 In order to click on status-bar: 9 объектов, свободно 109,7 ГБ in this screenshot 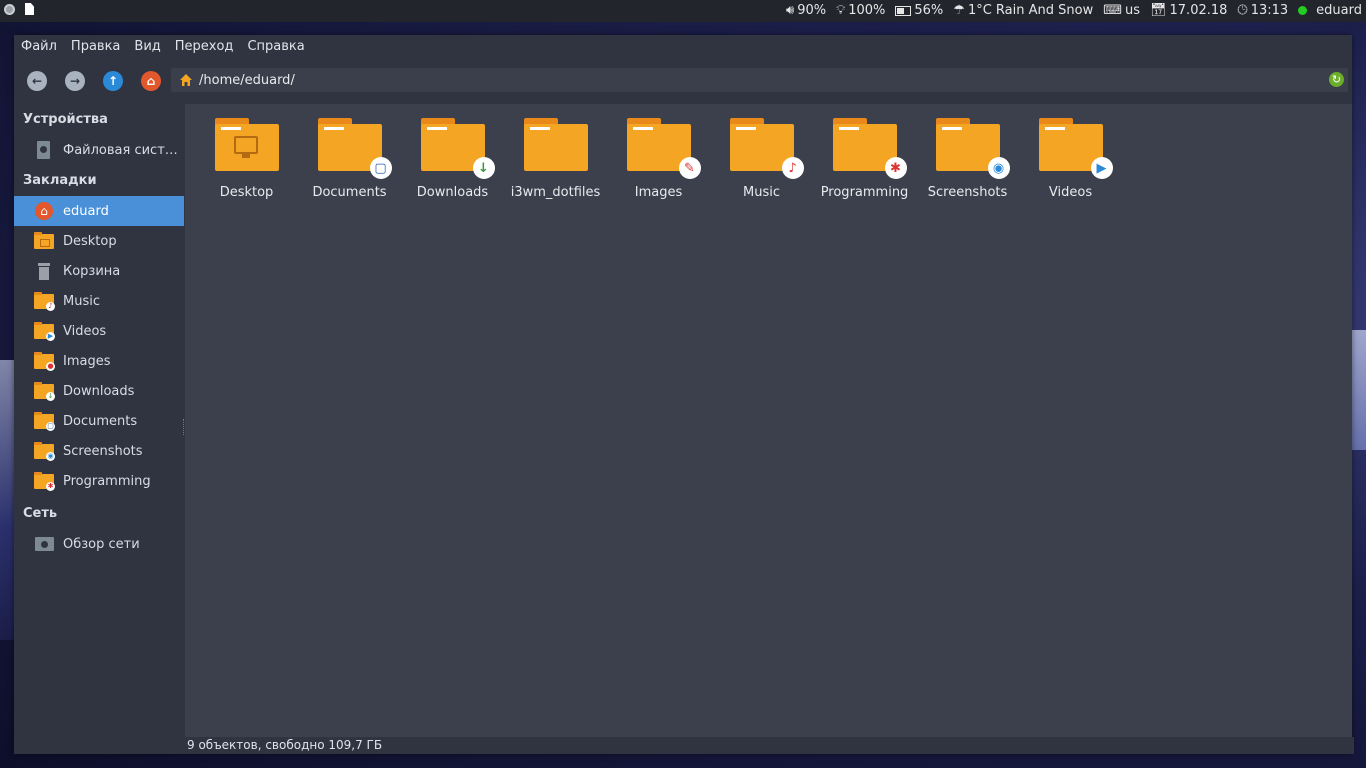, I will do `click(769, 745)`.